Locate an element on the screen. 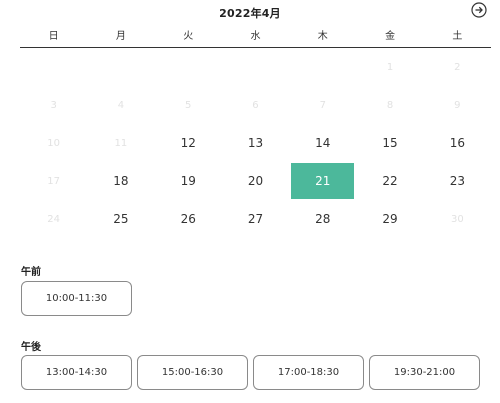 The image size is (500, 403). weekday-label: 火 is located at coordinates (188, 36).